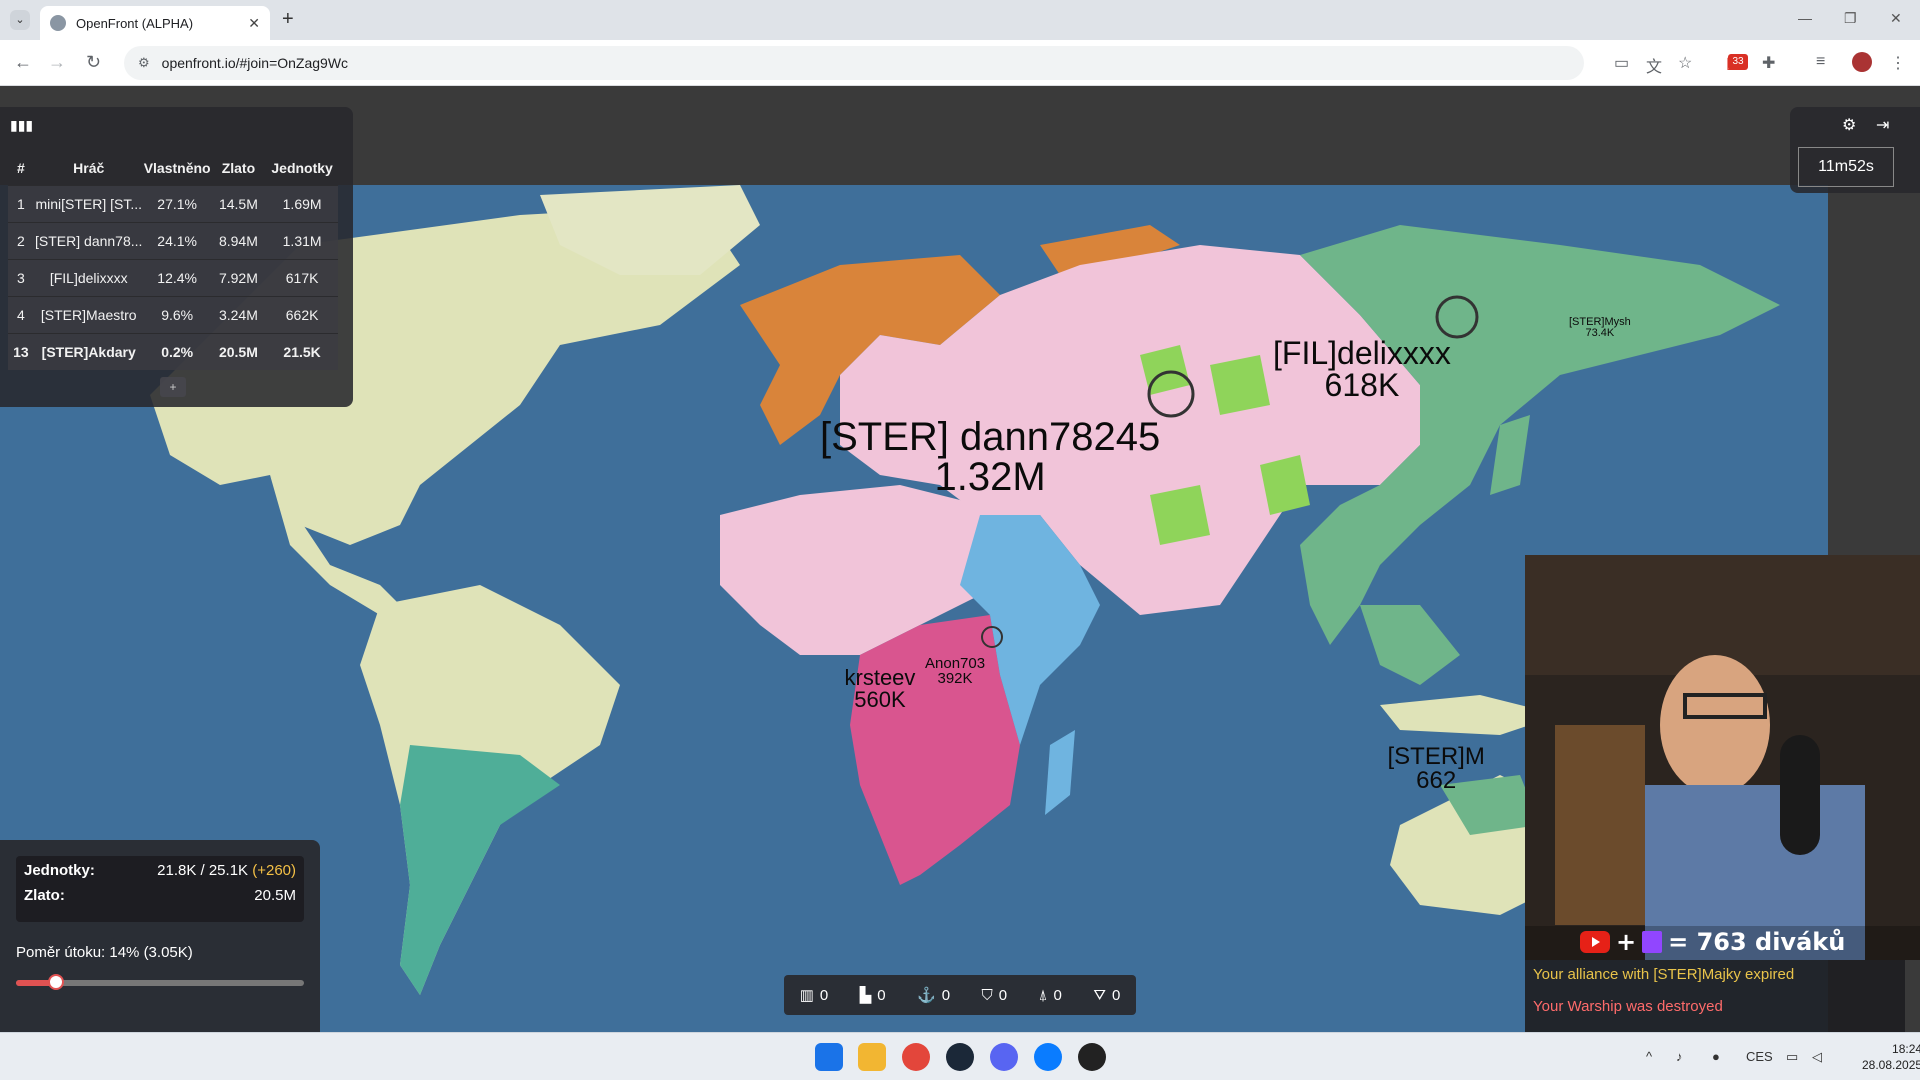 The image size is (1920, 1080). Describe the element at coordinates (1792, 1057) in the screenshot. I see `network-icon: ▭` at that location.